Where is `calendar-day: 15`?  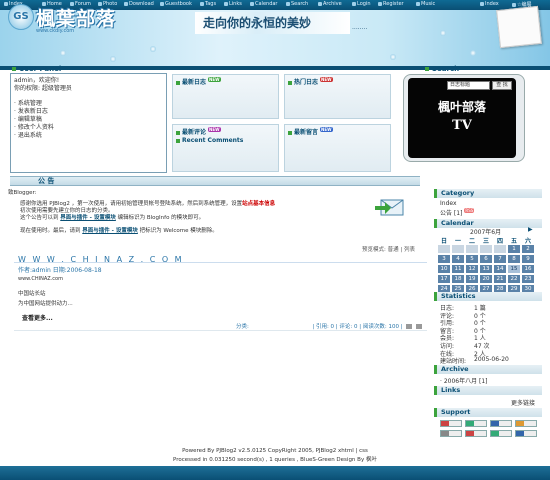
calendar-day: 15 is located at coordinates (514, 269).